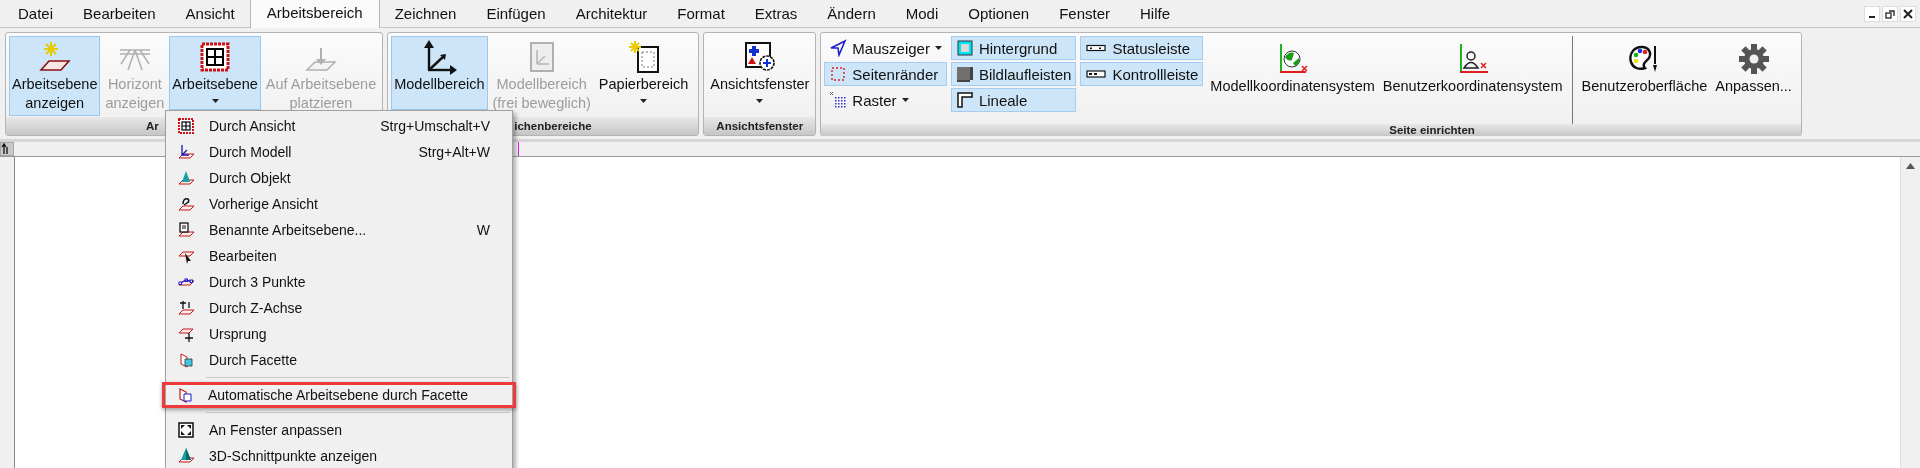  What do you see at coordinates (483, 230) in the screenshot?
I see `shortcut-label: W` at bounding box center [483, 230].